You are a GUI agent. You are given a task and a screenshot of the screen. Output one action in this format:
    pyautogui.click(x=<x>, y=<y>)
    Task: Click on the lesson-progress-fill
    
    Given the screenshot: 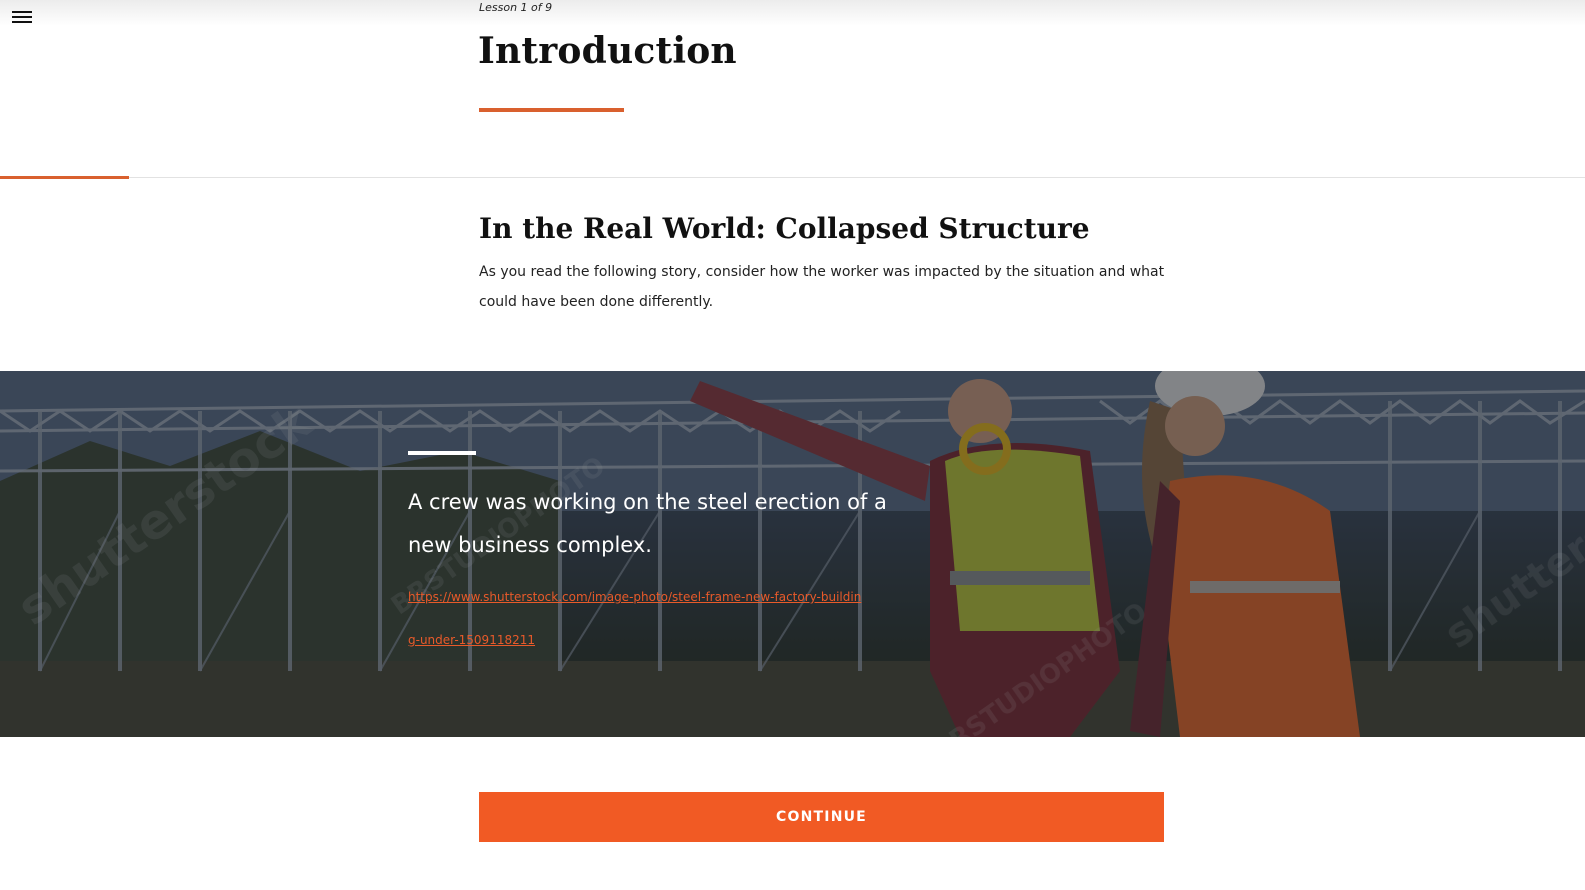 What is the action you would take?
    pyautogui.click(x=65, y=177)
    